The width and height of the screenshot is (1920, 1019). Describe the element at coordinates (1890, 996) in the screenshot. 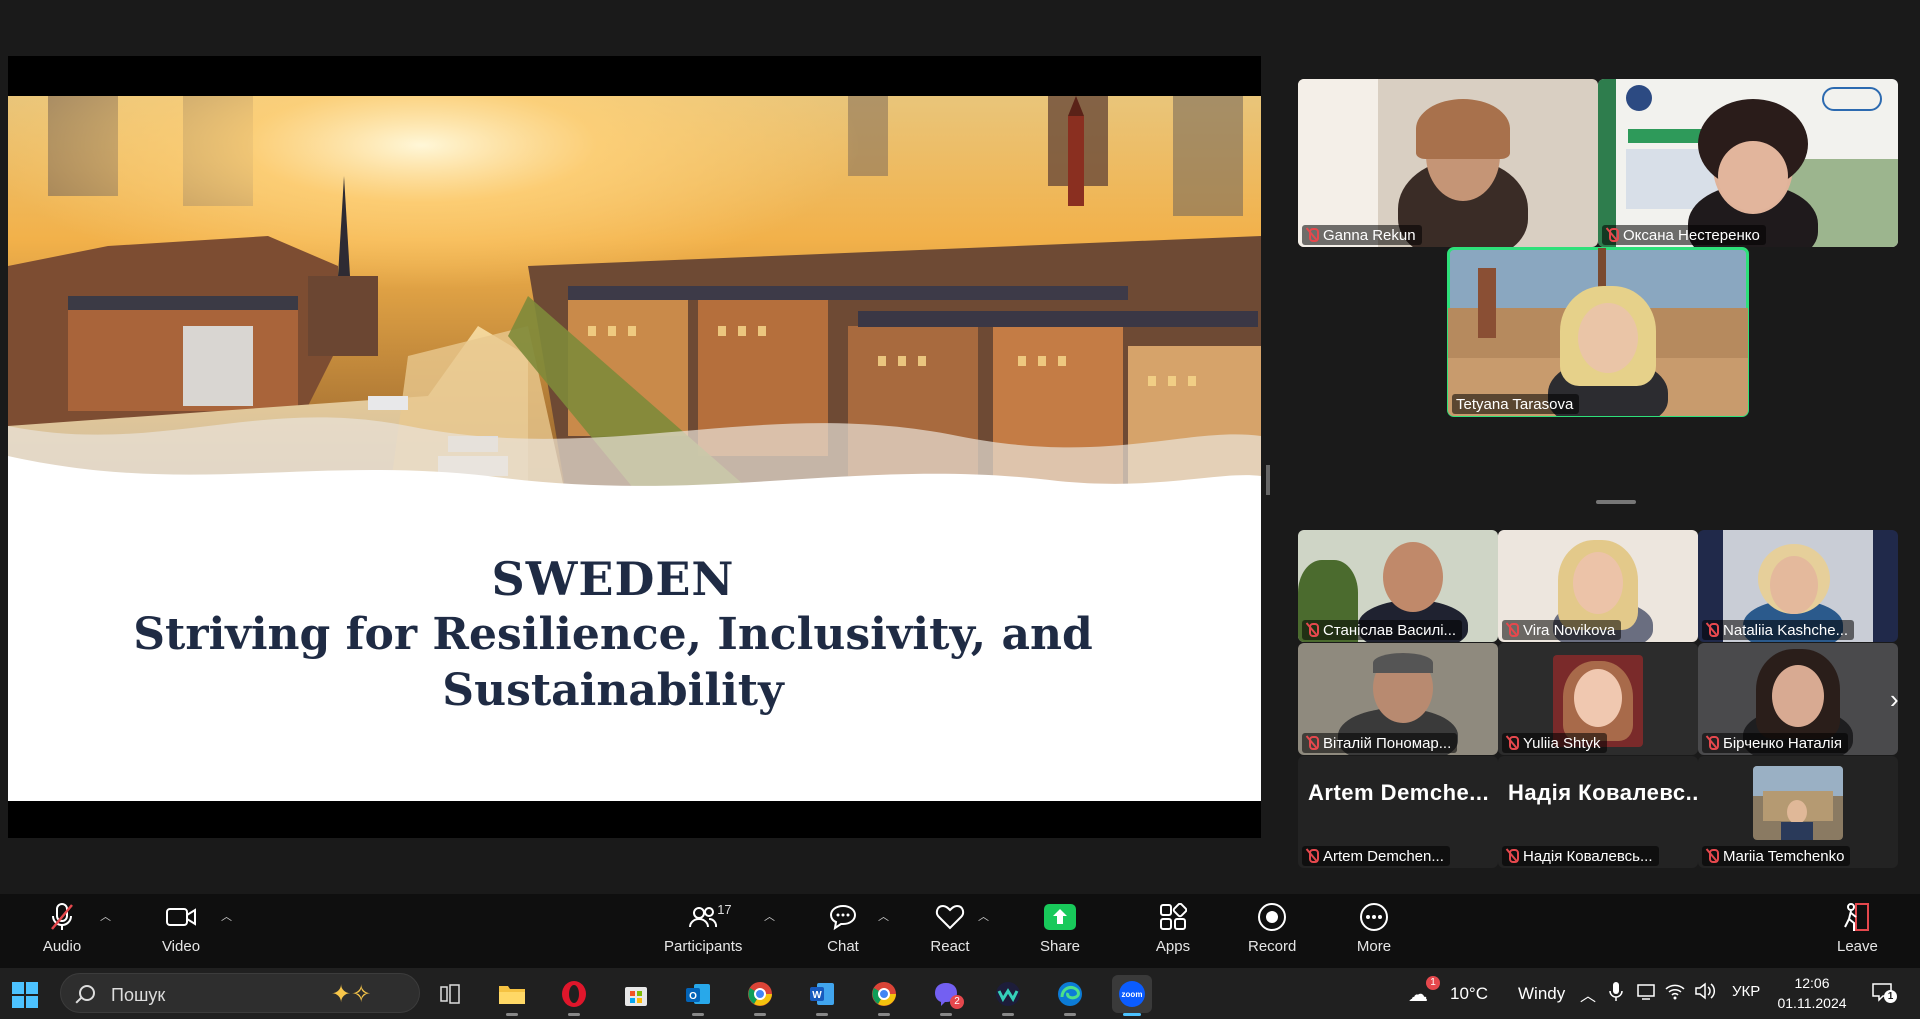

I see `notification-count-badge: 1` at that location.